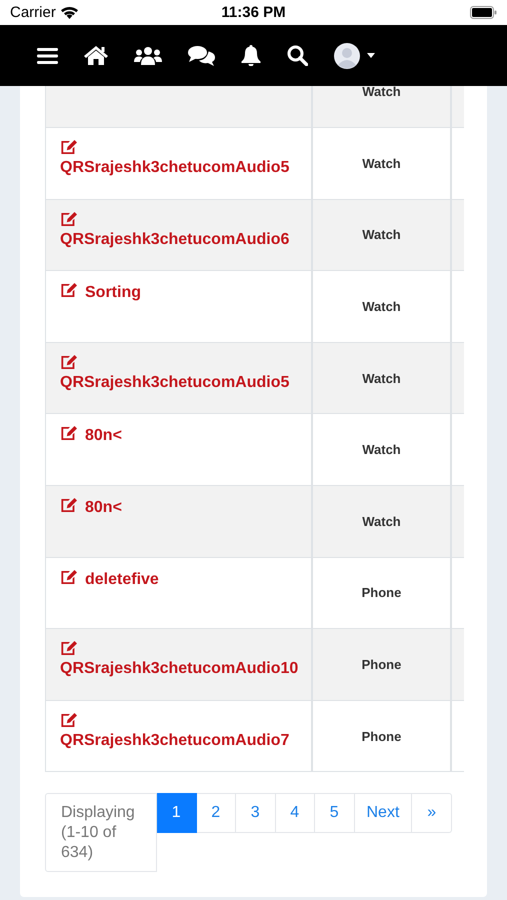  What do you see at coordinates (483, 12) in the screenshot?
I see `battery-icon` at bounding box center [483, 12].